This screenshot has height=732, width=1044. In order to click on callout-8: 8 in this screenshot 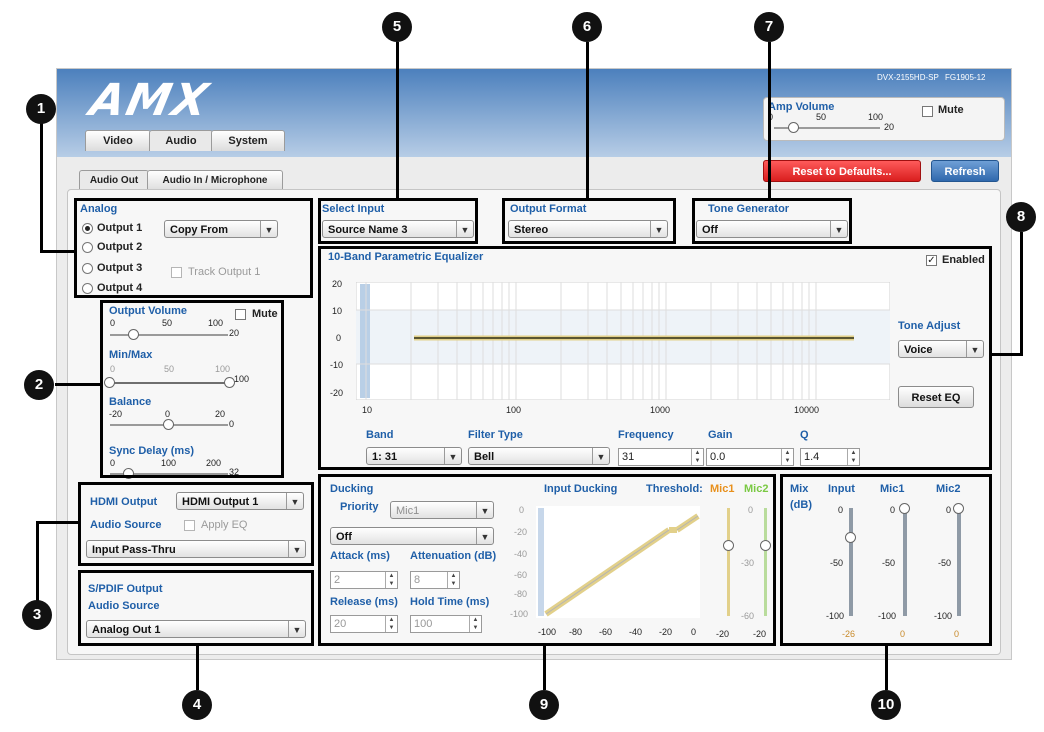, I will do `click(1021, 217)`.